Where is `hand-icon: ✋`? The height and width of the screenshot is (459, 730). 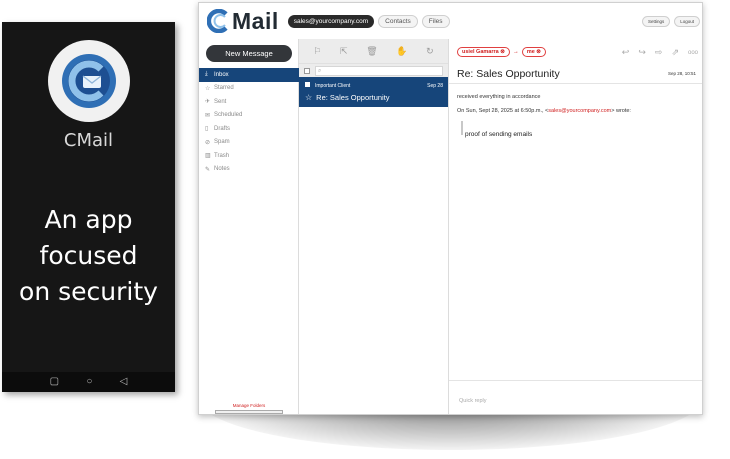
hand-icon: ✋ is located at coordinates (401, 51).